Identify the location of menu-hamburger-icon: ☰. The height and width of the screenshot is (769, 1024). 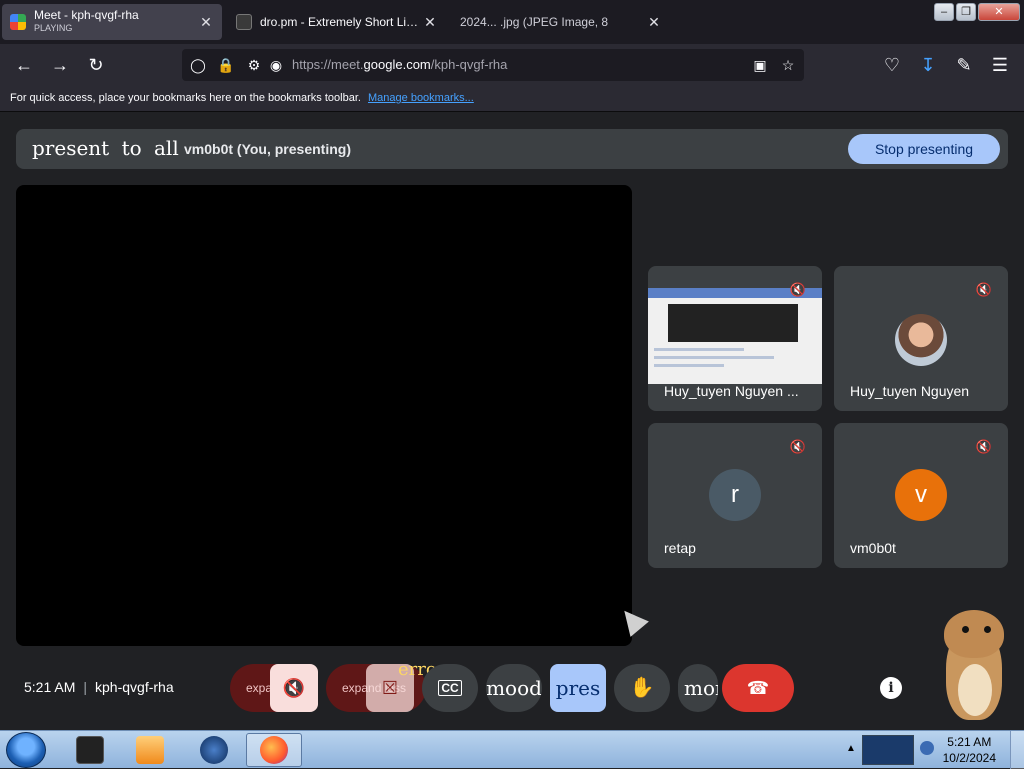
(1000, 65).